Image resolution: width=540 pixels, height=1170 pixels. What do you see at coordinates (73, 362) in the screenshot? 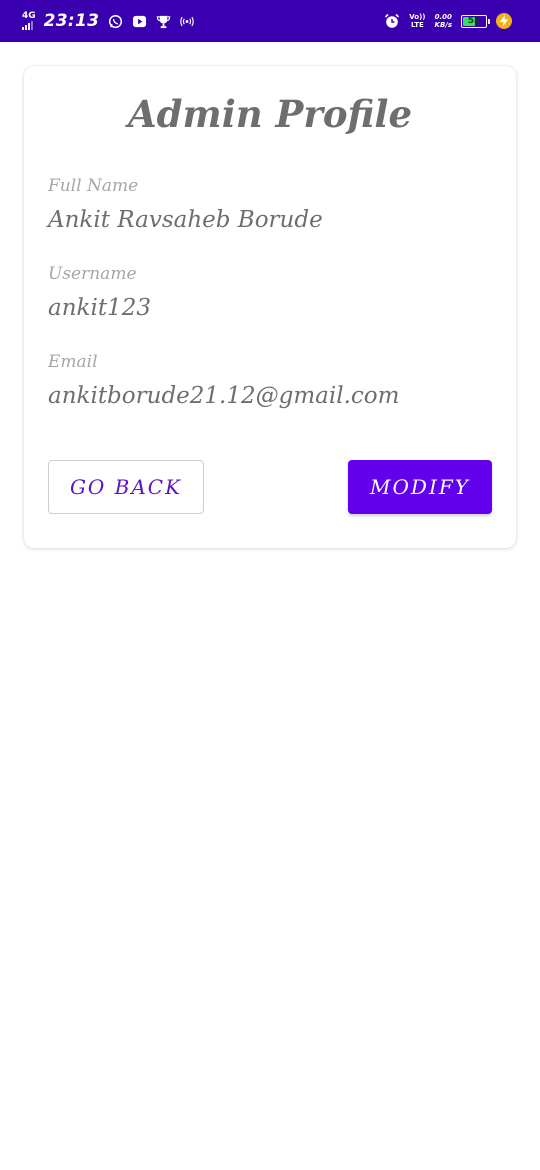
I see `email-label: Email` at bounding box center [73, 362].